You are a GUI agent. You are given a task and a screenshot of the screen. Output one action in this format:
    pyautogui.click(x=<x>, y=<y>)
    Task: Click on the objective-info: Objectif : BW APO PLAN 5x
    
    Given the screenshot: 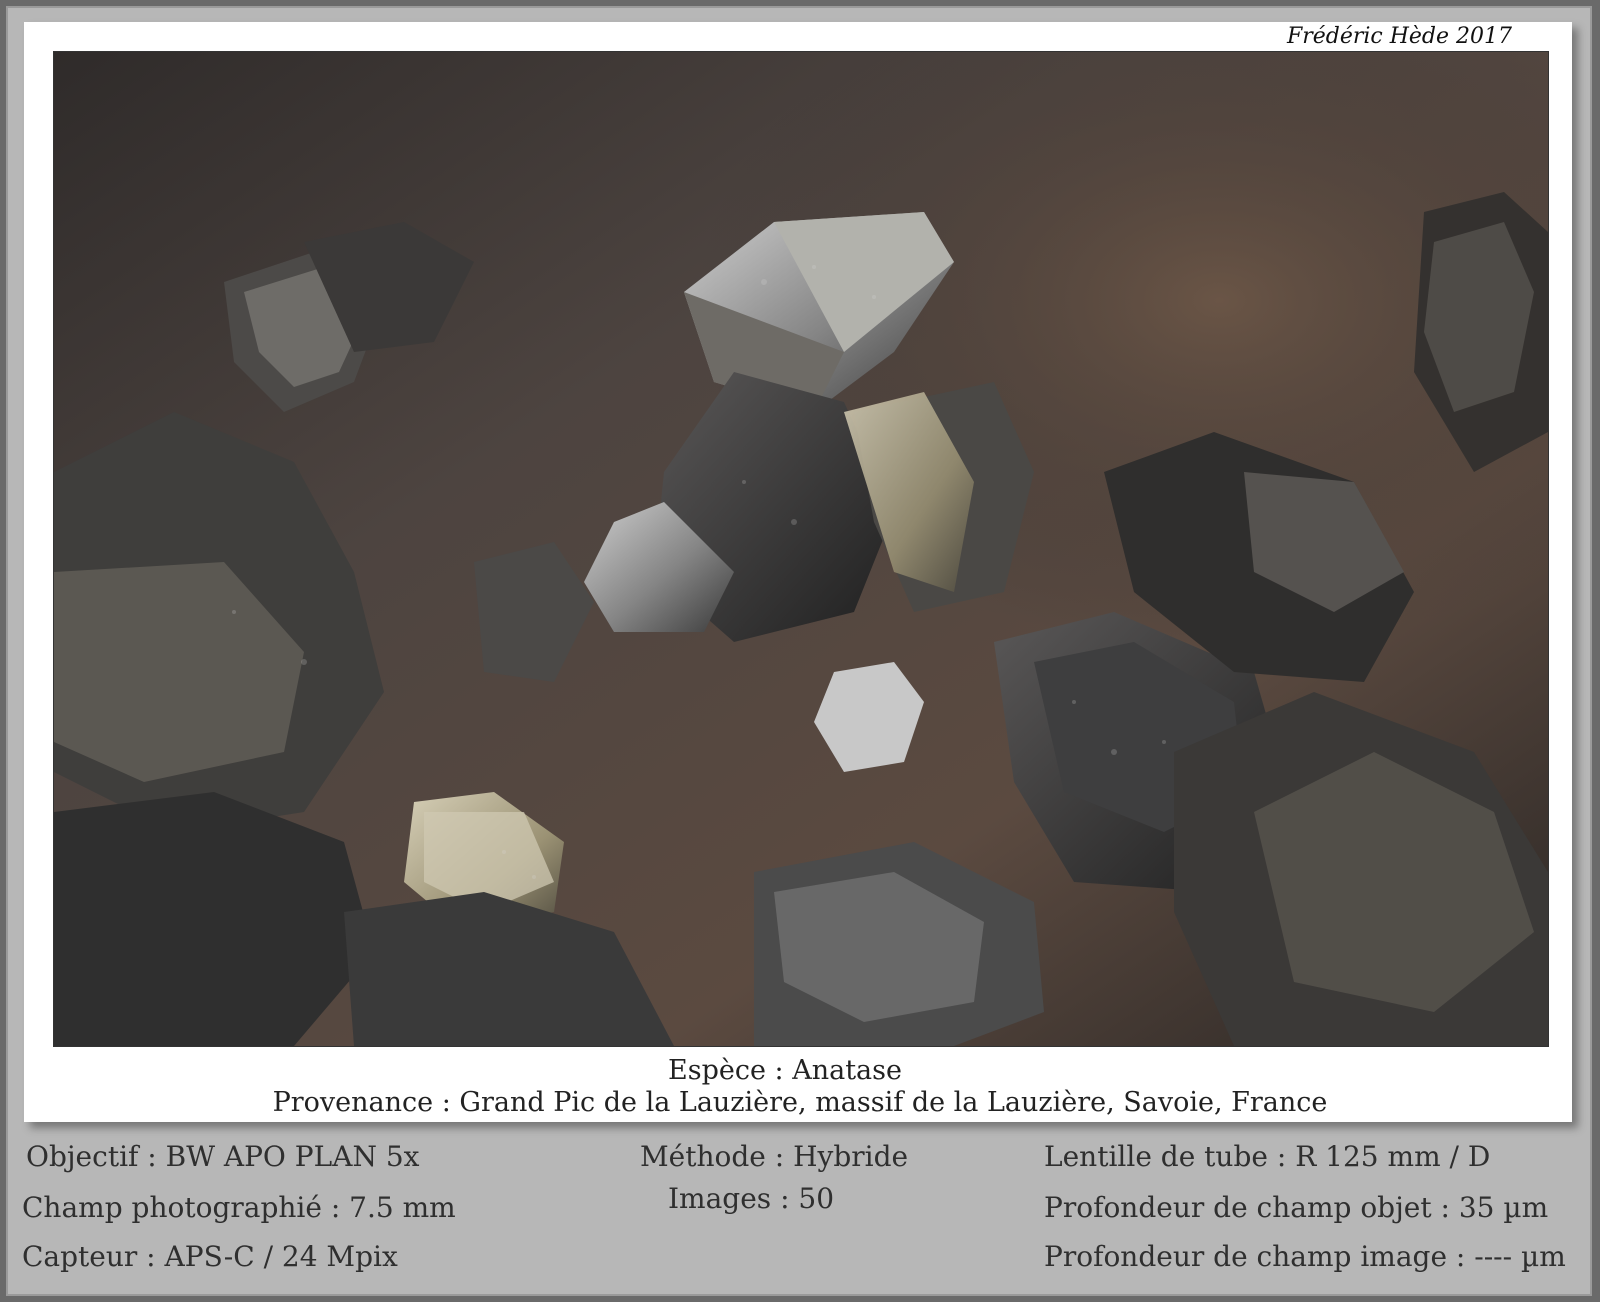 What is the action you would take?
    pyautogui.click(x=223, y=1156)
    